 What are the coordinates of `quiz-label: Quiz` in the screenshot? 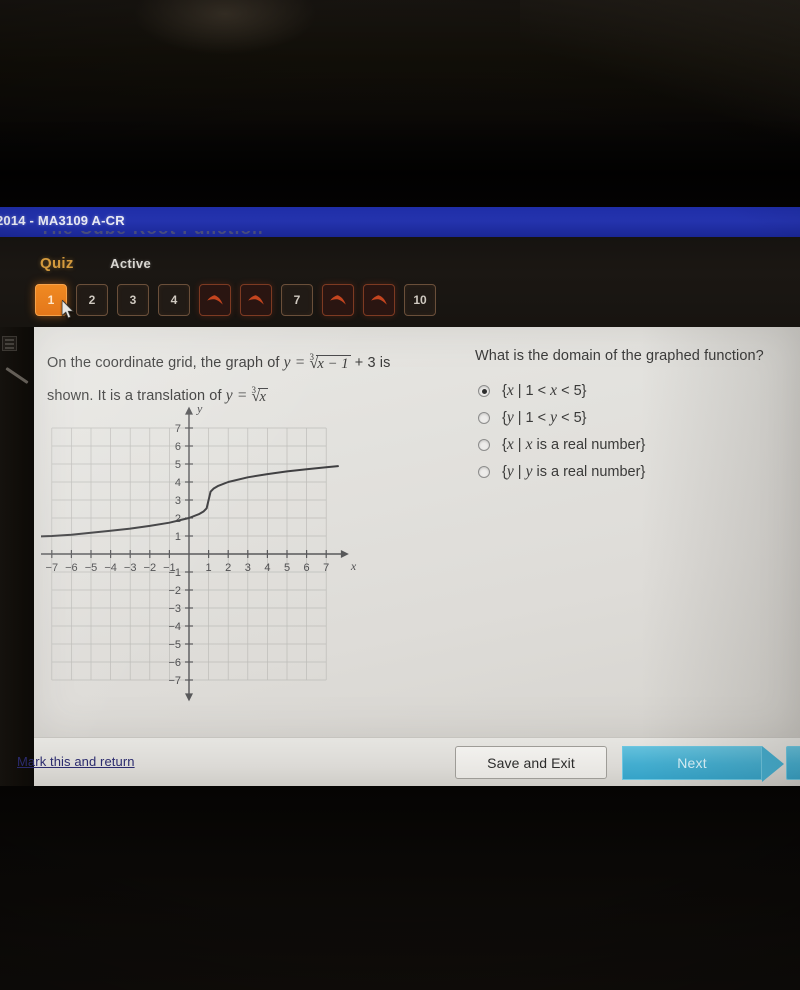 It's located at (57, 263).